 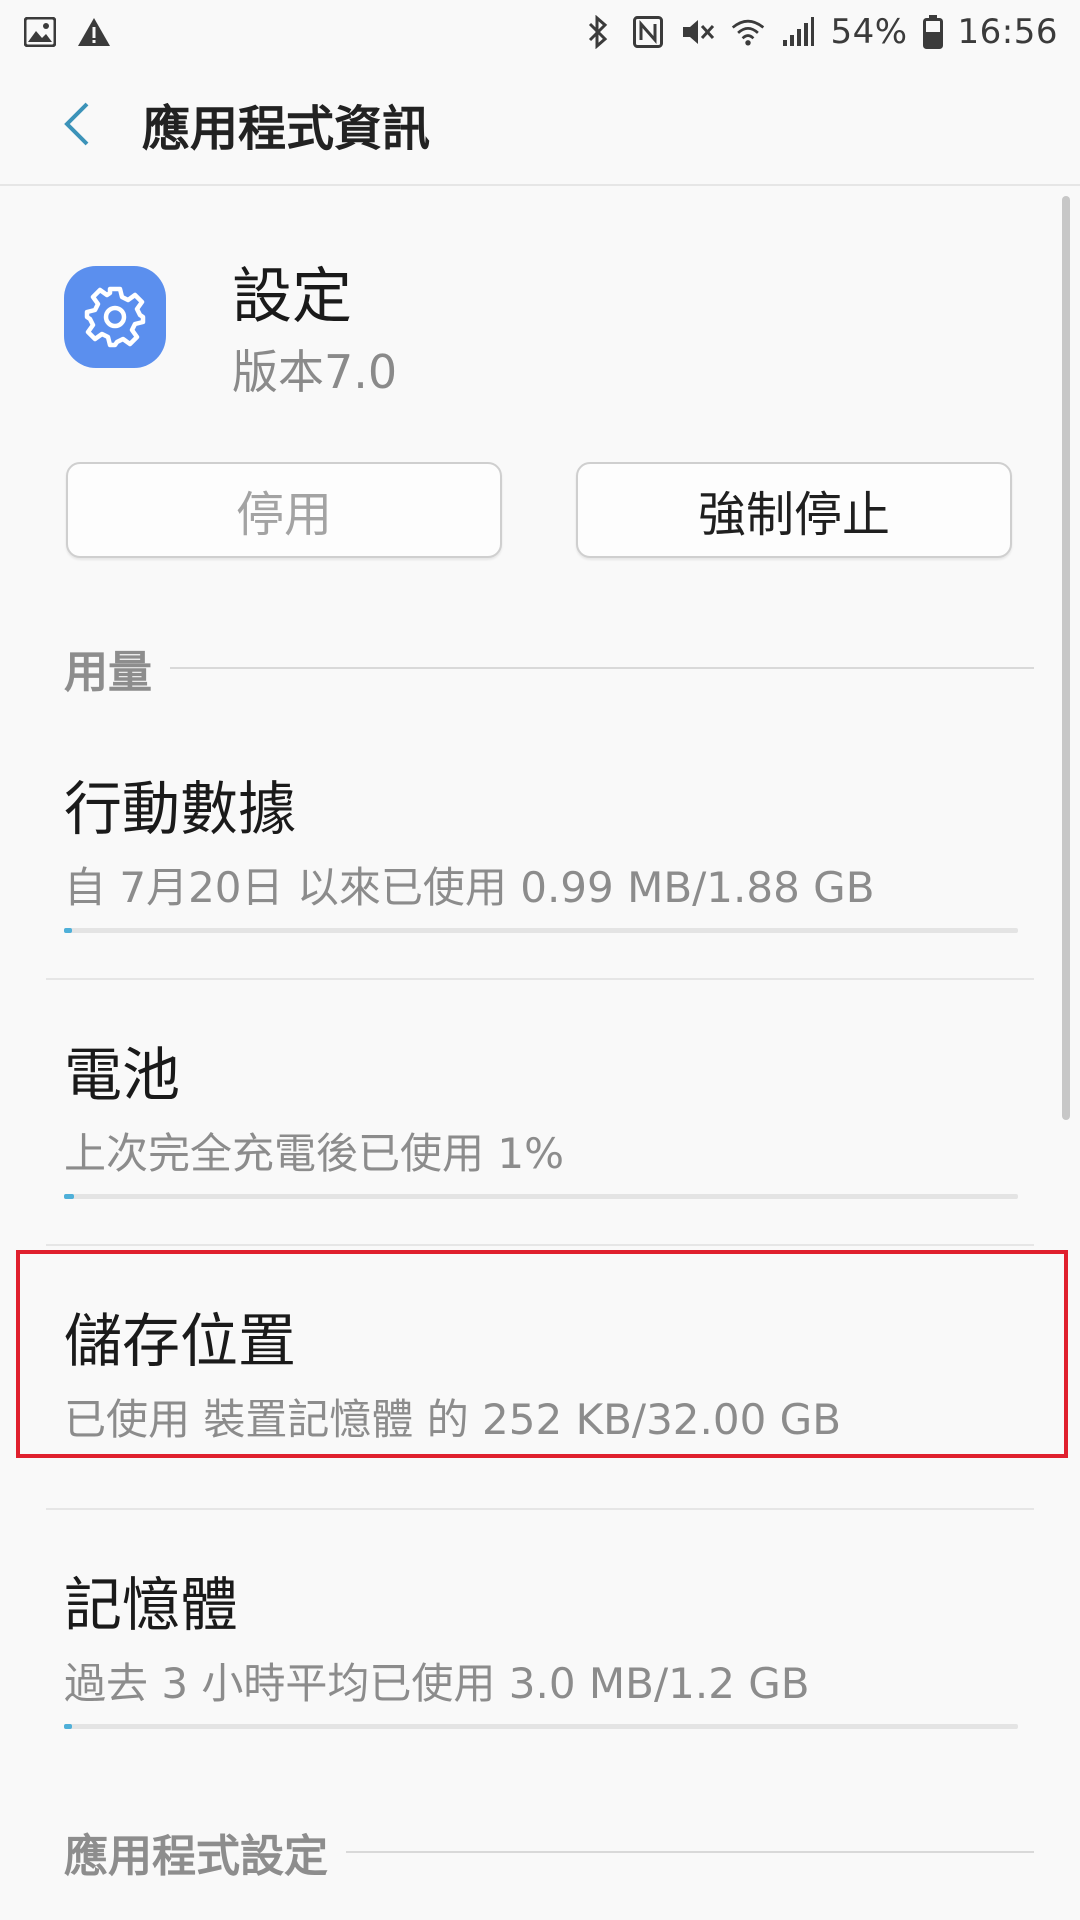 What do you see at coordinates (453, 1419) in the screenshot?
I see `item-subtitle: 已使用 裝置記憶體 的 252 KB/32.00 GB` at bounding box center [453, 1419].